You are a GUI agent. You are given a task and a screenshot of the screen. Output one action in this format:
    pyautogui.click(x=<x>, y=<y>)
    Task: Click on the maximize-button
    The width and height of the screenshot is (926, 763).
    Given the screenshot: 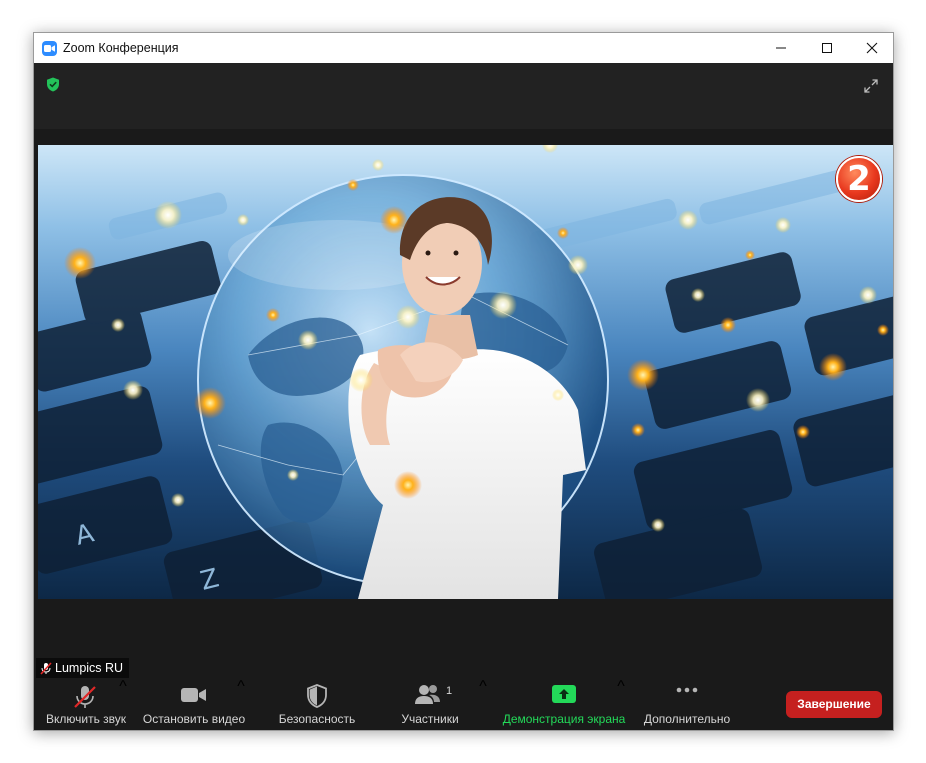 What is the action you would take?
    pyautogui.click(x=827, y=48)
    